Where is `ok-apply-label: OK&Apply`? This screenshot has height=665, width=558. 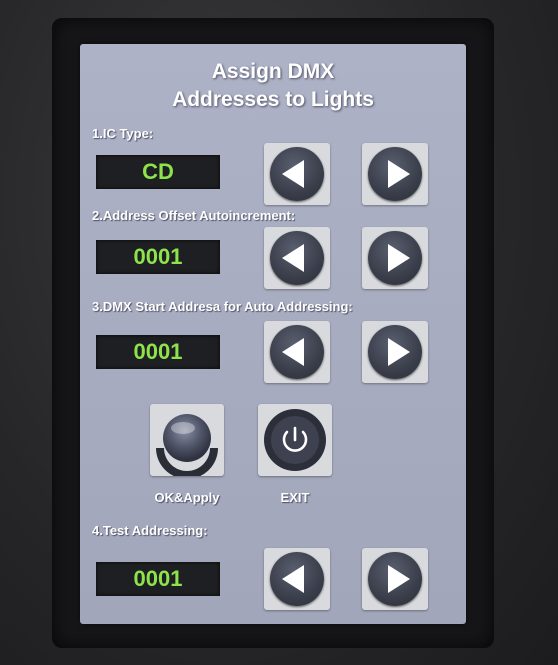 ok-apply-label: OK&Apply is located at coordinates (187, 497).